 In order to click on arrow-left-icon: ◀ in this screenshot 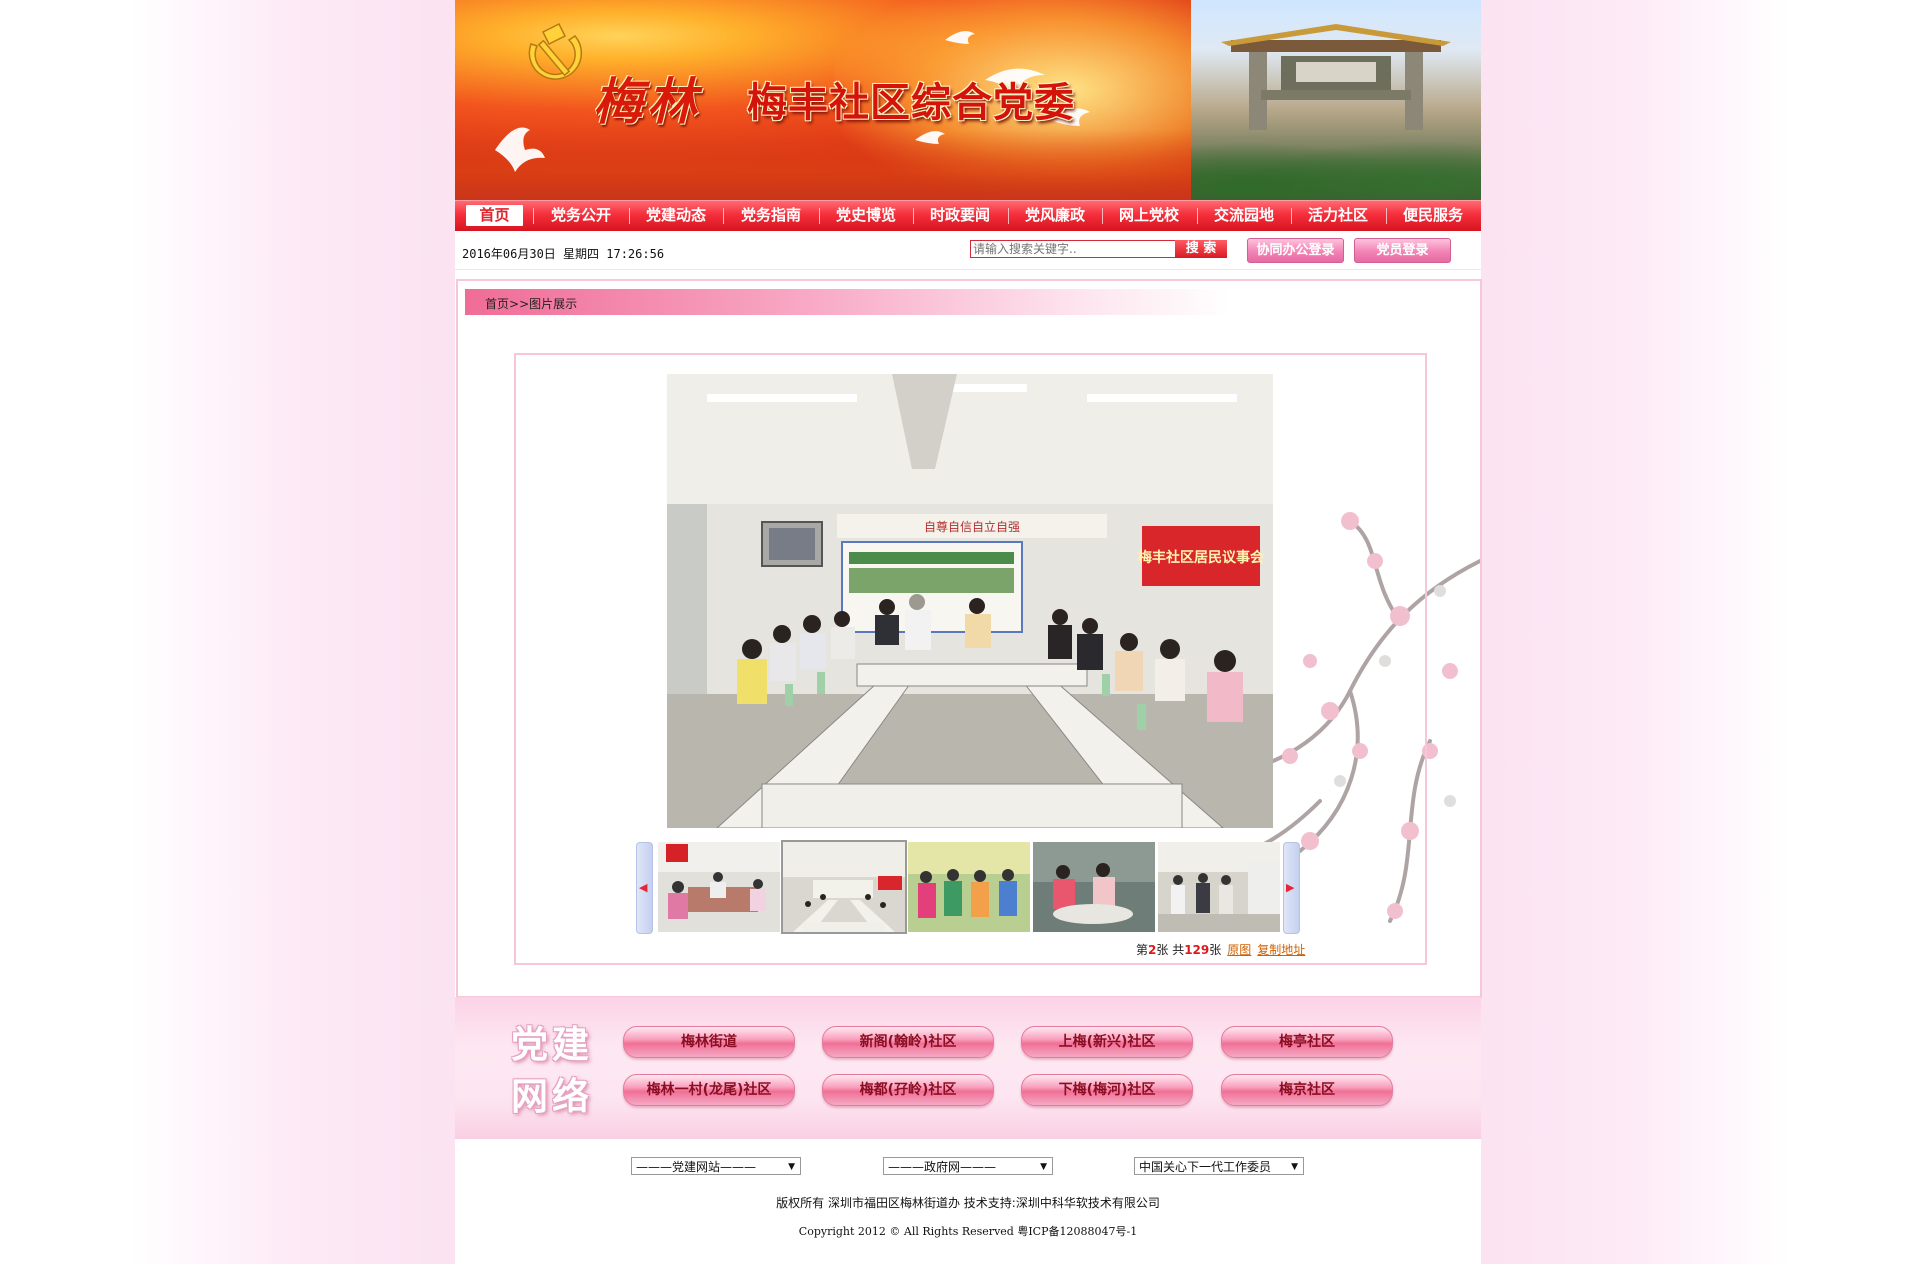, I will do `click(643, 887)`.